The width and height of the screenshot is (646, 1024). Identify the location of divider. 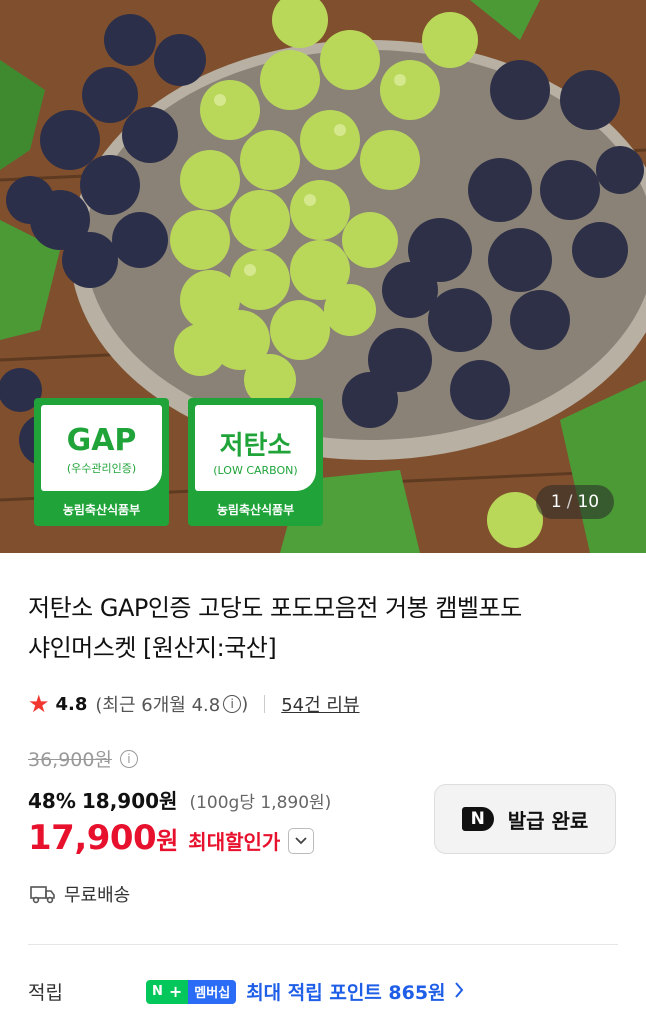
(265, 704).